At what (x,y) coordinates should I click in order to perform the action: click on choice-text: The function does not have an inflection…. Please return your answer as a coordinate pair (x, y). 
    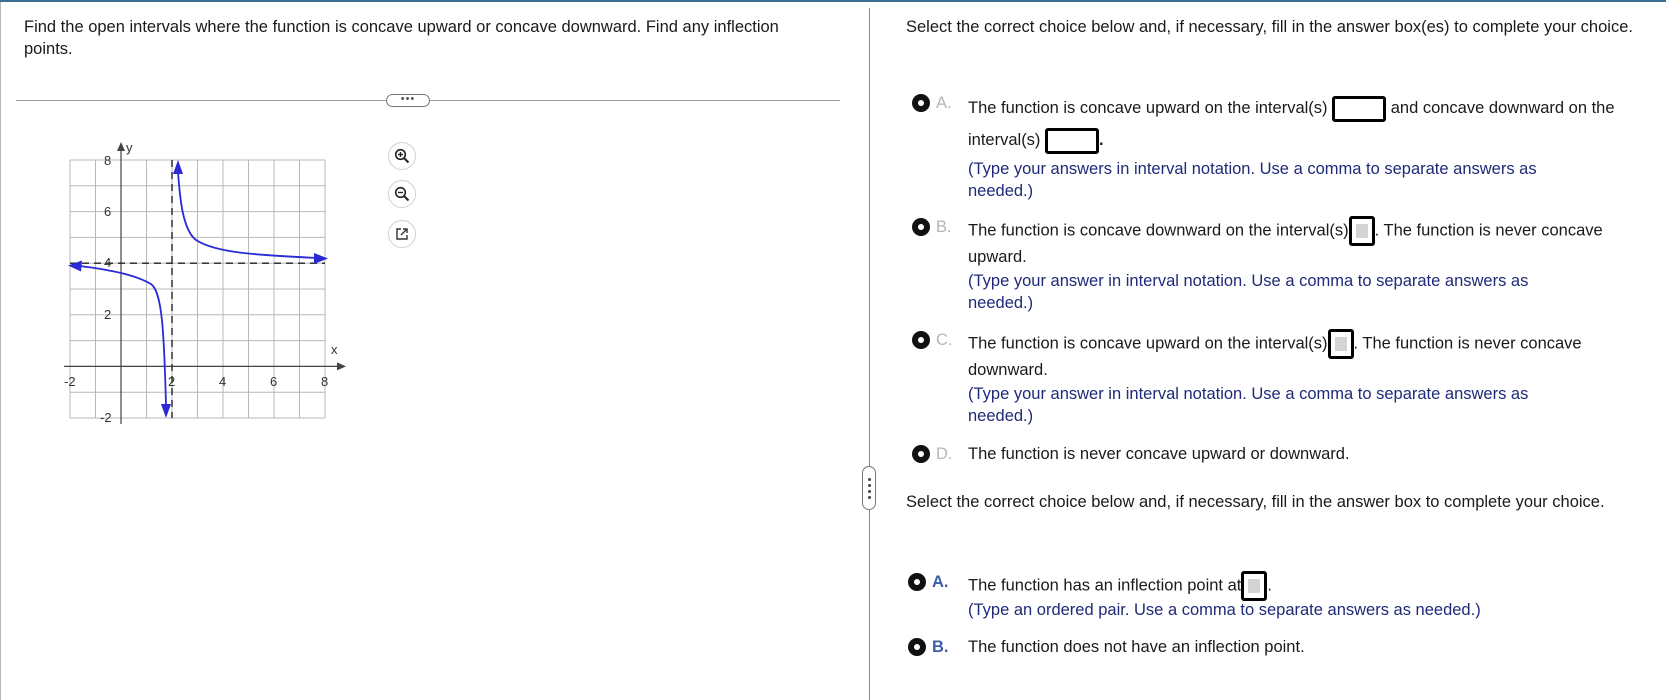
    Looking at the image, I should click on (1136, 647).